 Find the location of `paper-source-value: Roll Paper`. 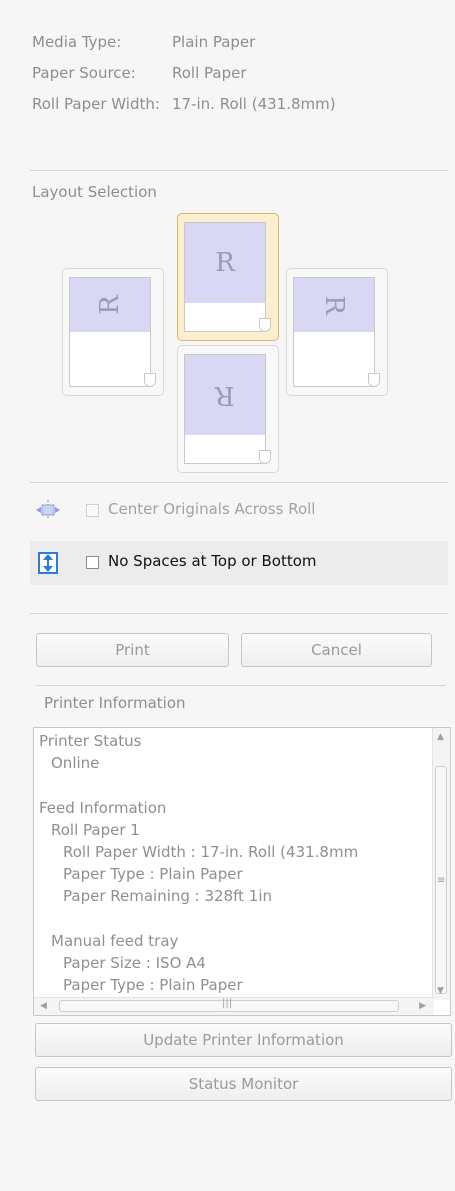

paper-source-value: Roll Paper is located at coordinates (209, 73).